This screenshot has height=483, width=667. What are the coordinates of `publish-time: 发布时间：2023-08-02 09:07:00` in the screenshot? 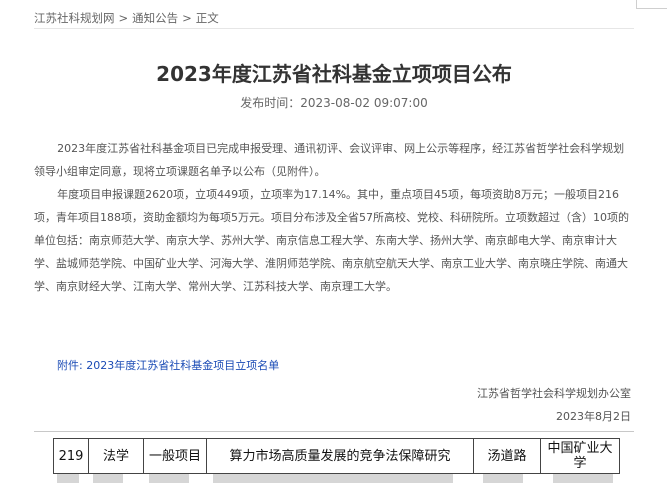 It's located at (334, 103).